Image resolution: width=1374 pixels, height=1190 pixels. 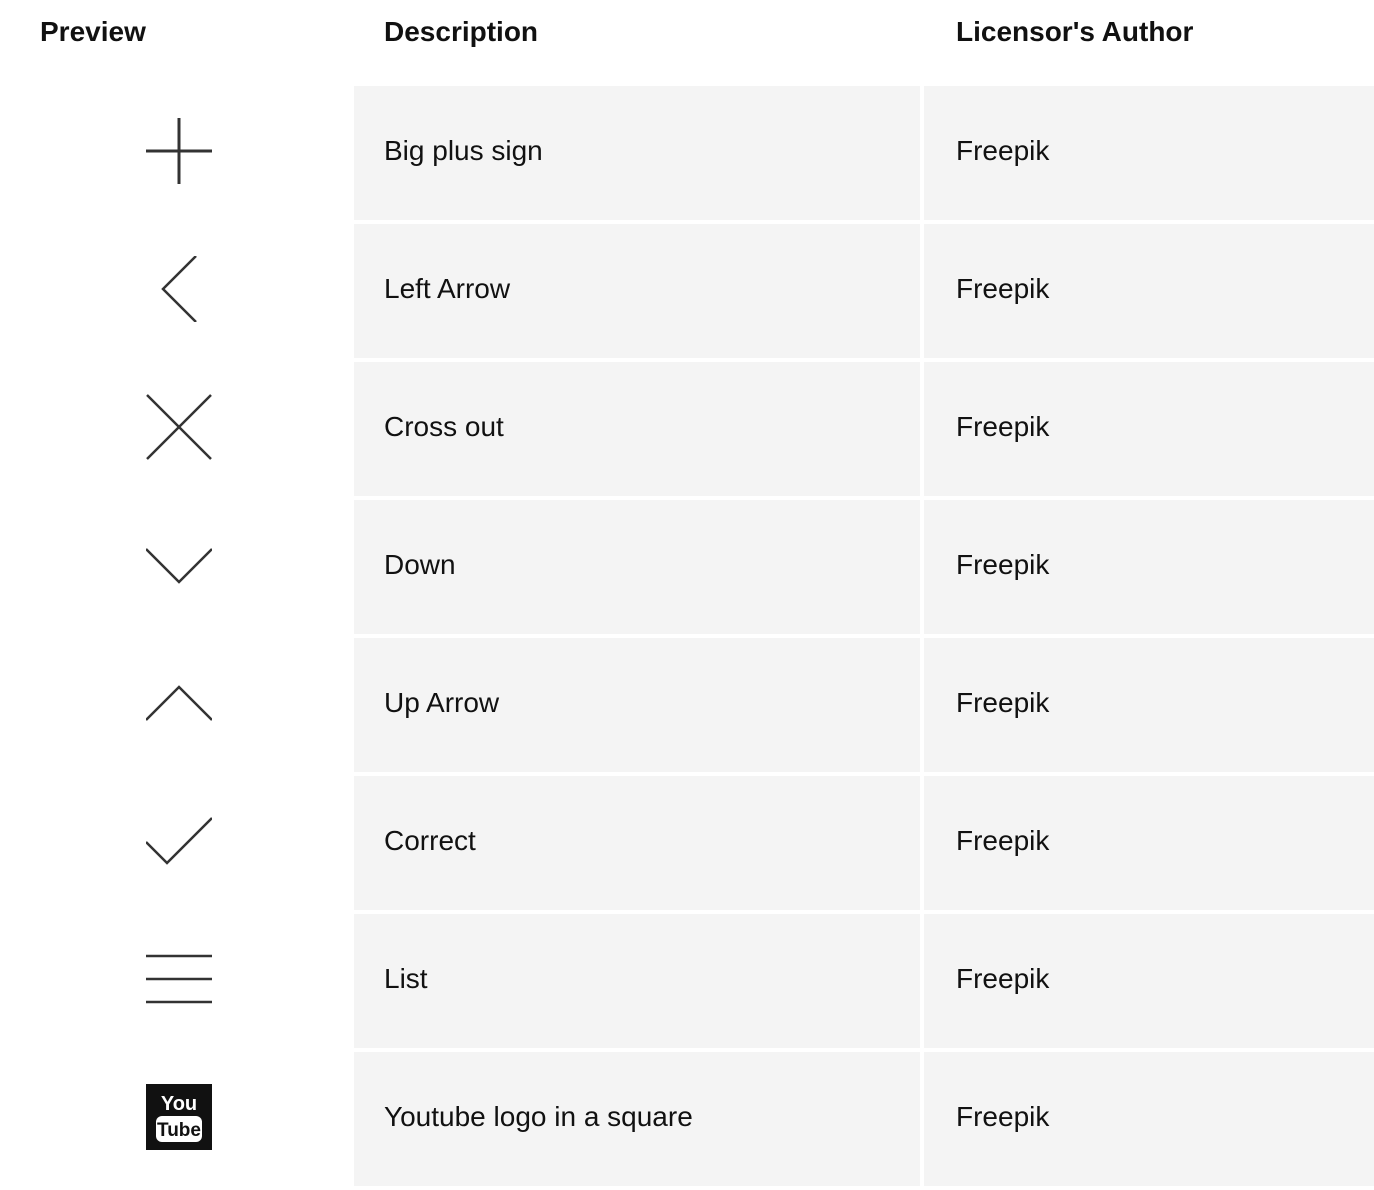 What do you see at coordinates (179, 1104) in the screenshot?
I see `svg-text: You` at bounding box center [179, 1104].